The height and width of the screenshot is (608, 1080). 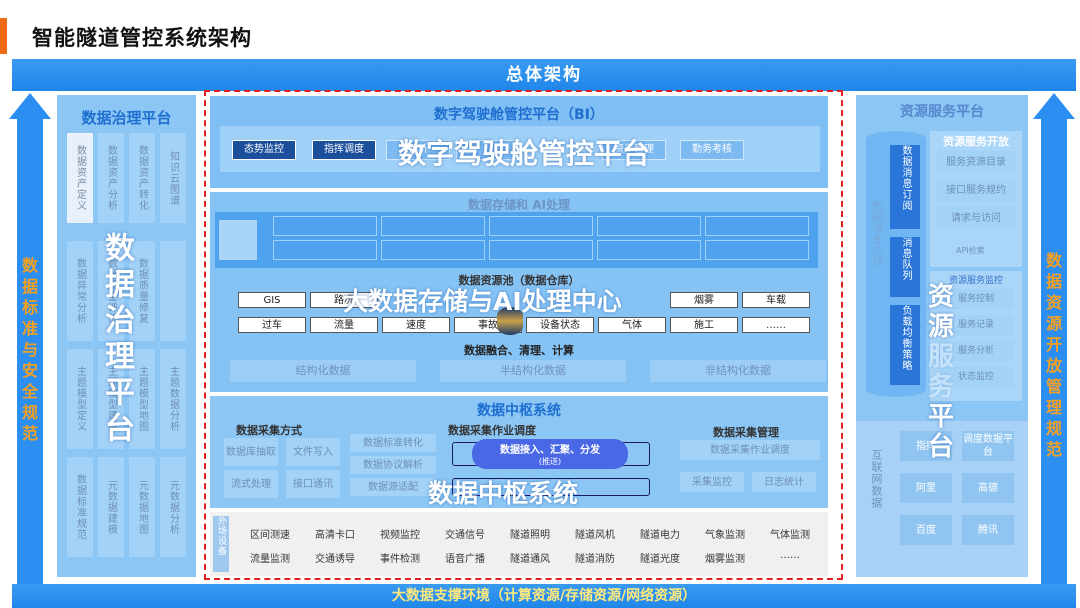 What do you see at coordinates (926, 530) in the screenshot?
I see `internet-item: 百度` at bounding box center [926, 530].